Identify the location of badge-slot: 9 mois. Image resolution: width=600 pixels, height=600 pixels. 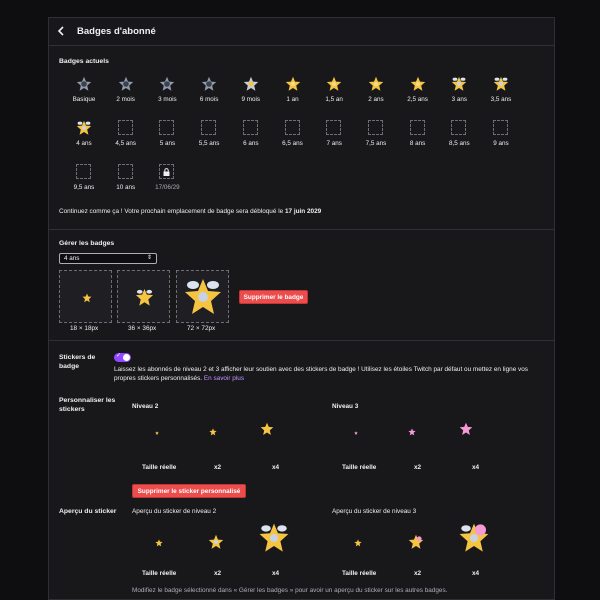
(251, 91).